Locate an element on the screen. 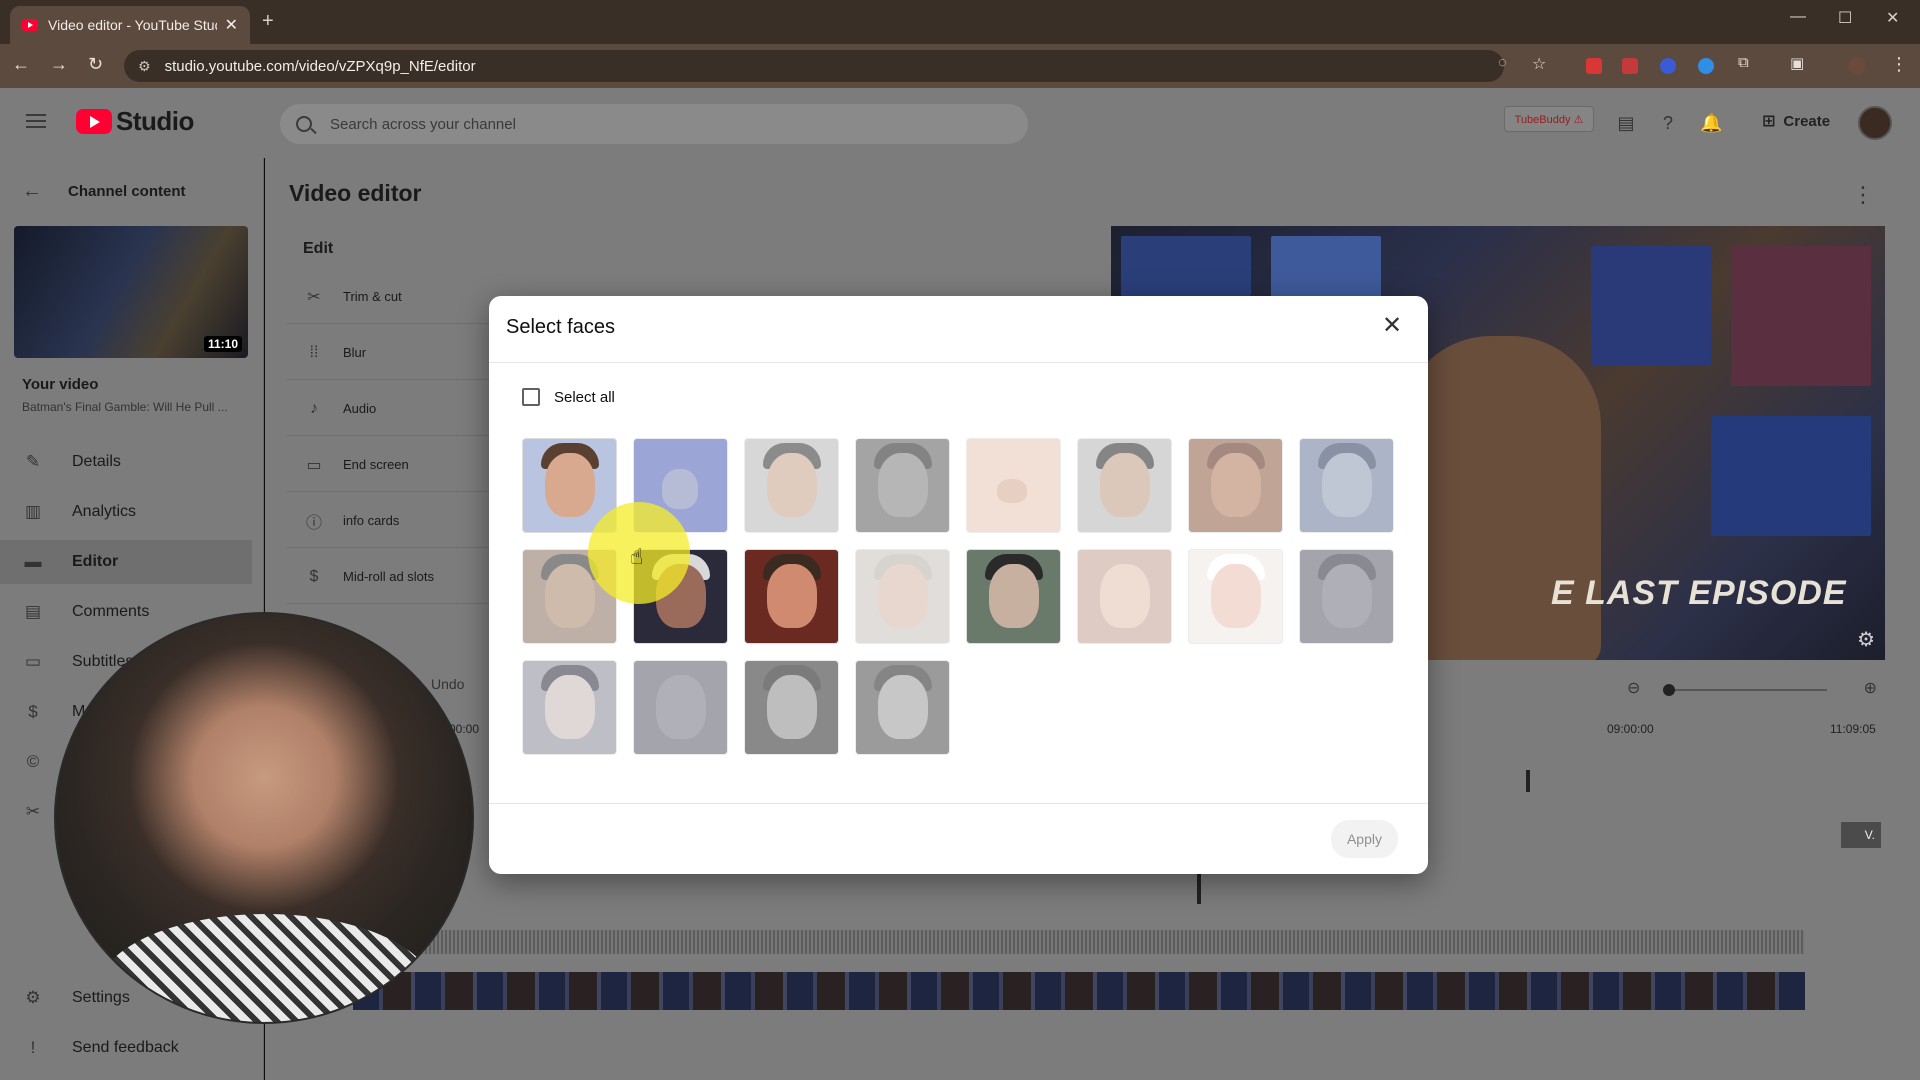 The image size is (1920, 1080). messages-icon: ▤ is located at coordinates (1626, 123).